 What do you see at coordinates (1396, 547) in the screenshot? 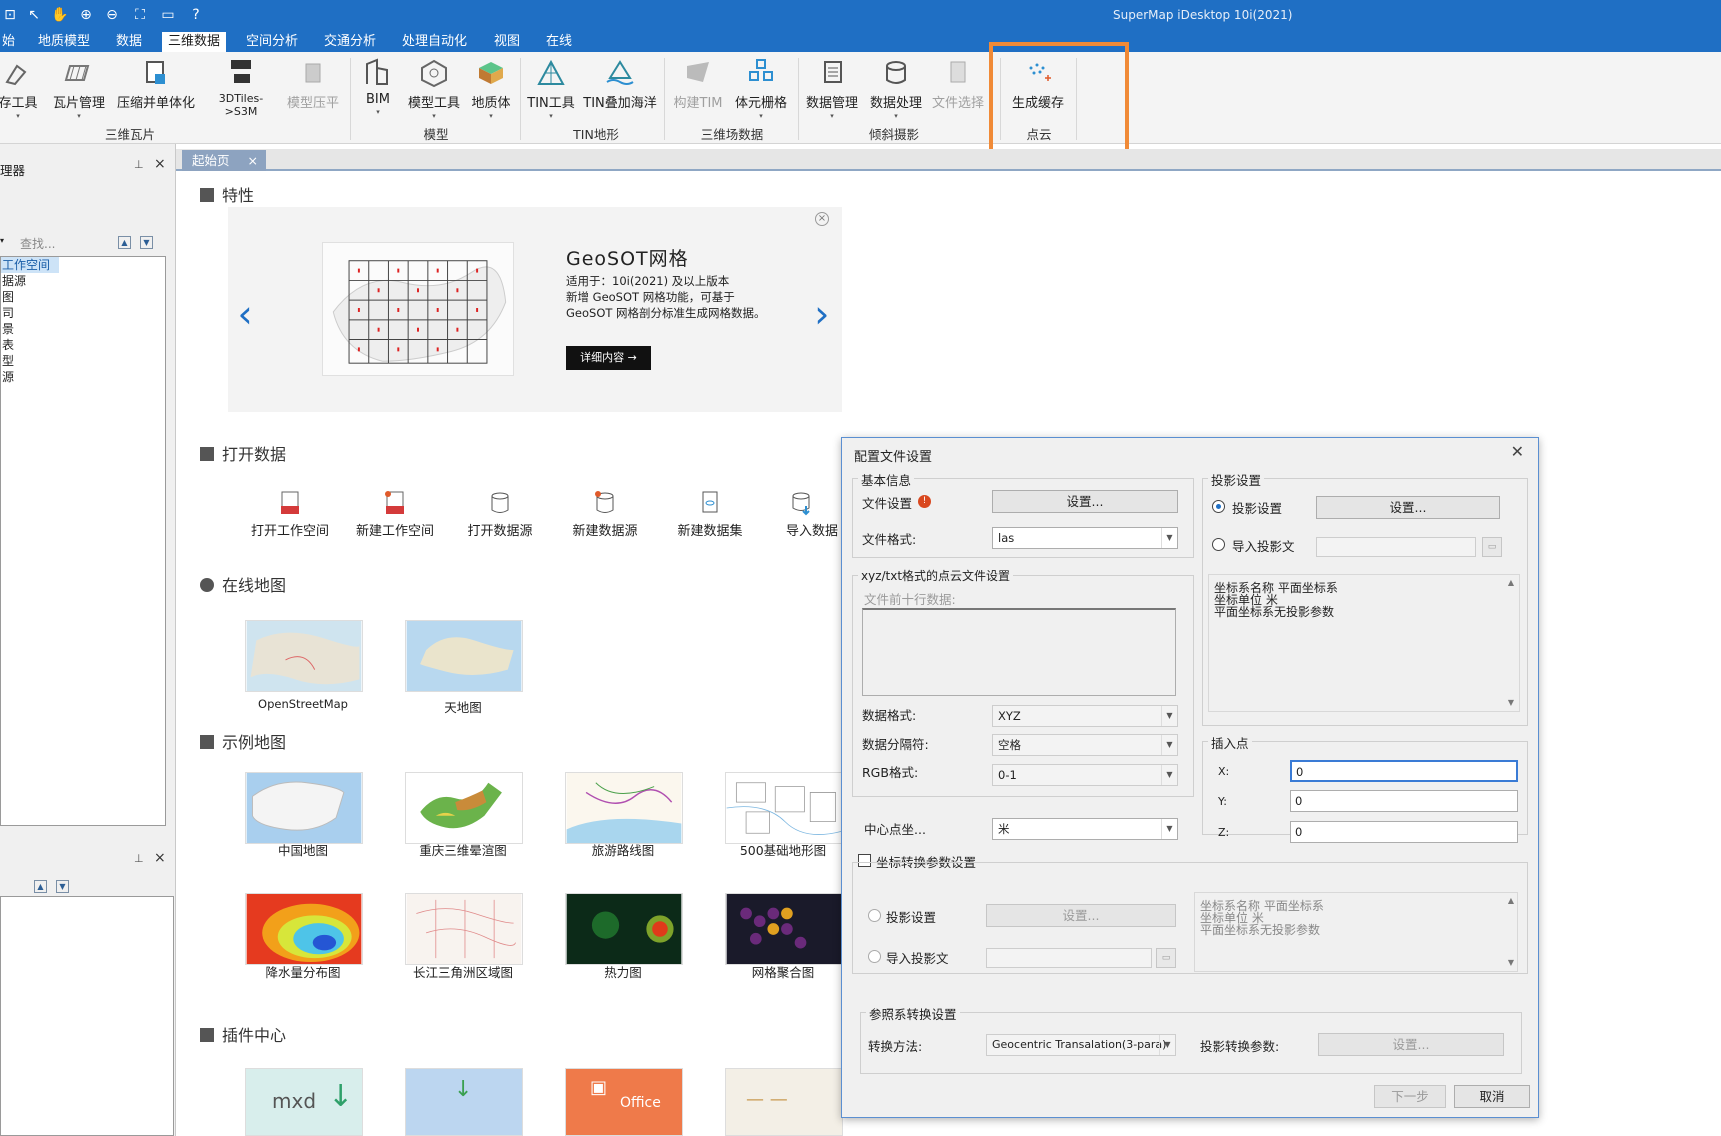
I see `import-projection-path` at bounding box center [1396, 547].